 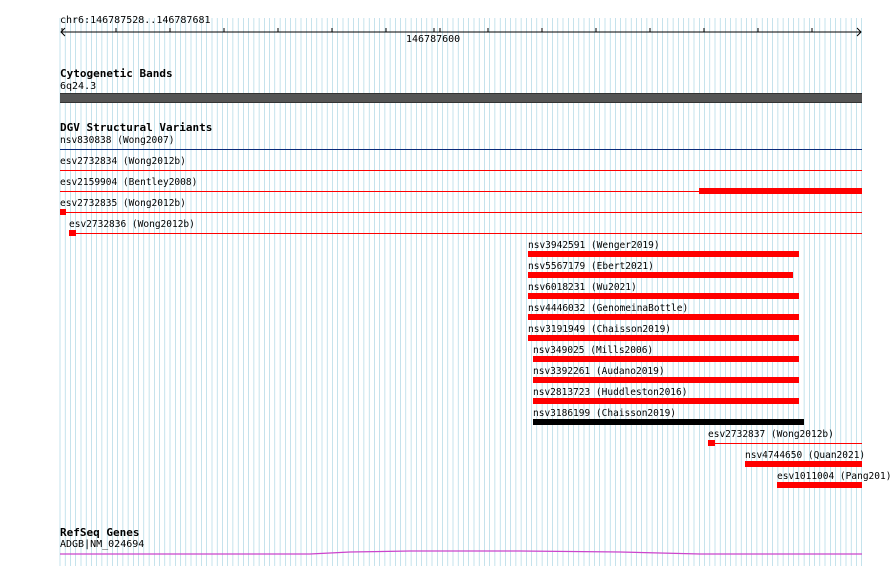 What do you see at coordinates (145, 140) in the screenshot?
I see `dgv-feature-study: Wong2007` at bounding box center [145, 140].